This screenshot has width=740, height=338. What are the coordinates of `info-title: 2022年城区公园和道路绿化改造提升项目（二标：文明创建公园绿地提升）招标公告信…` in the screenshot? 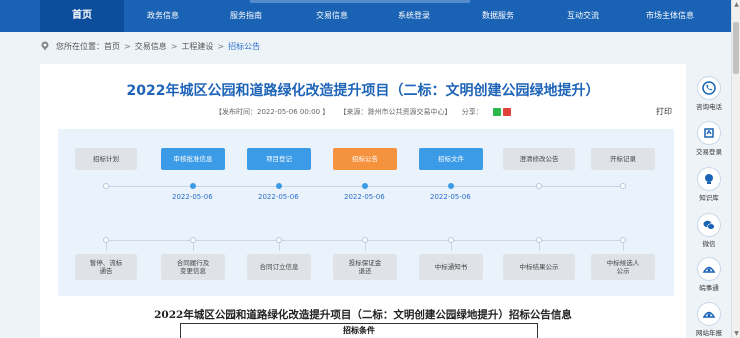 It's located at (363, 315).